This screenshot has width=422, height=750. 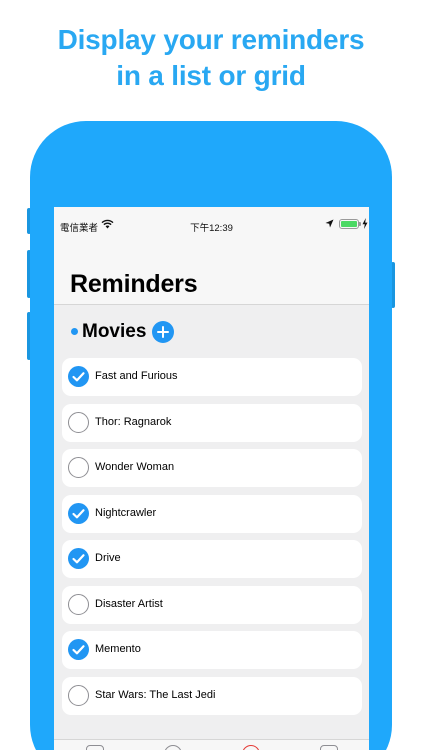 I want to click on status-bar: 電信業者 下午12:39, so click(x=211, y=224).